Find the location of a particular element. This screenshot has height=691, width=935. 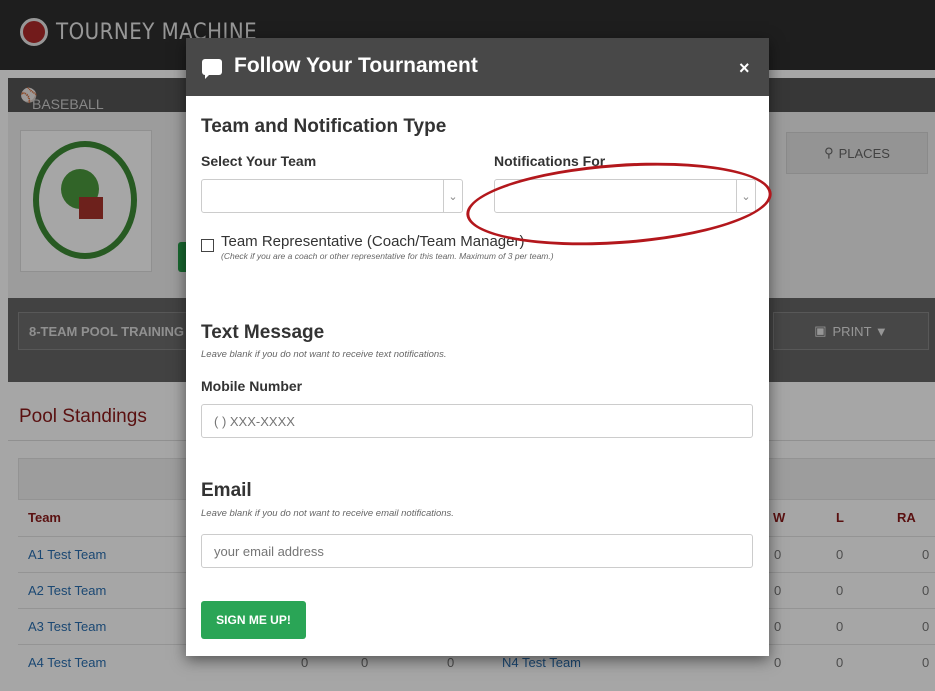

section-text-message: Text Message is located at coordinates (263, 332).